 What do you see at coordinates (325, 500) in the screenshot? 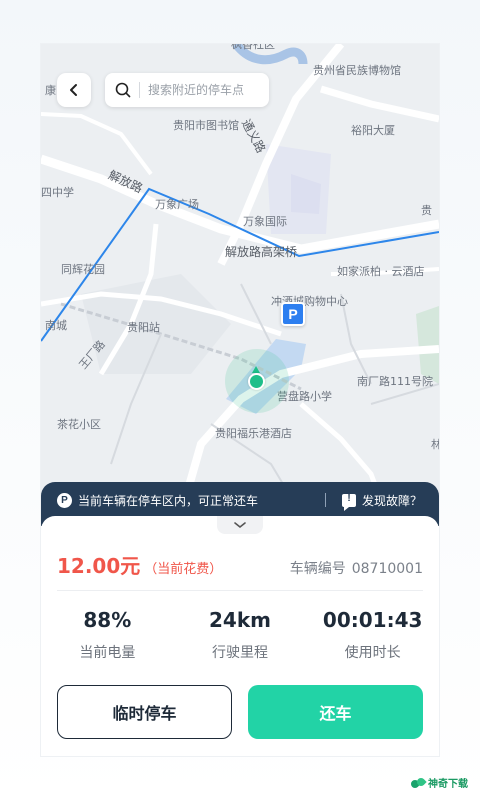
I see `notice-divider` at bounding box center [325, 500].